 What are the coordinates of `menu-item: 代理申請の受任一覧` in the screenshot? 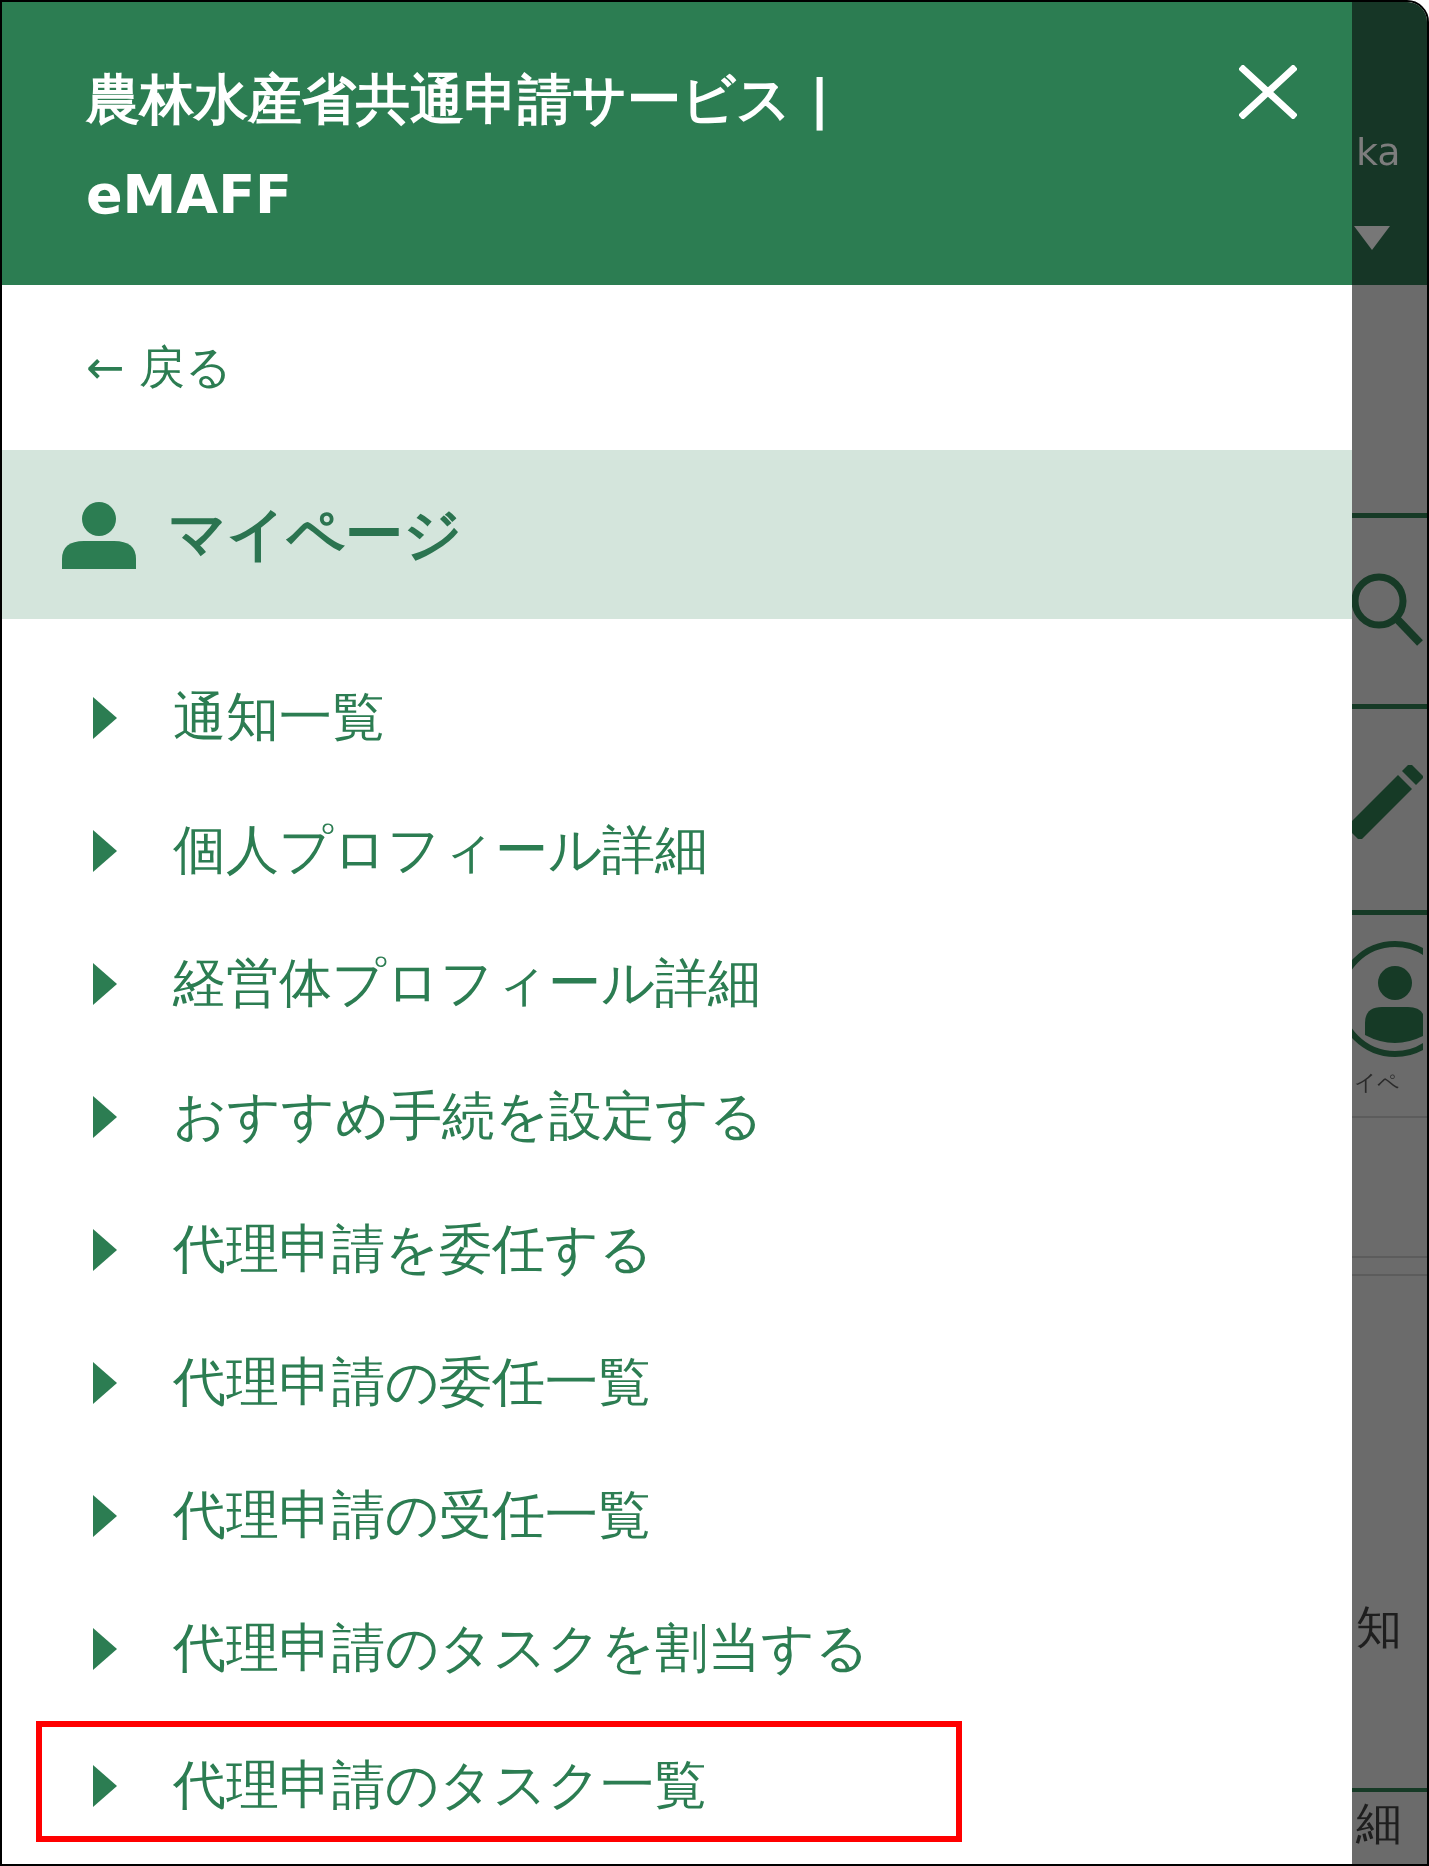 It's located at (326, 1515).